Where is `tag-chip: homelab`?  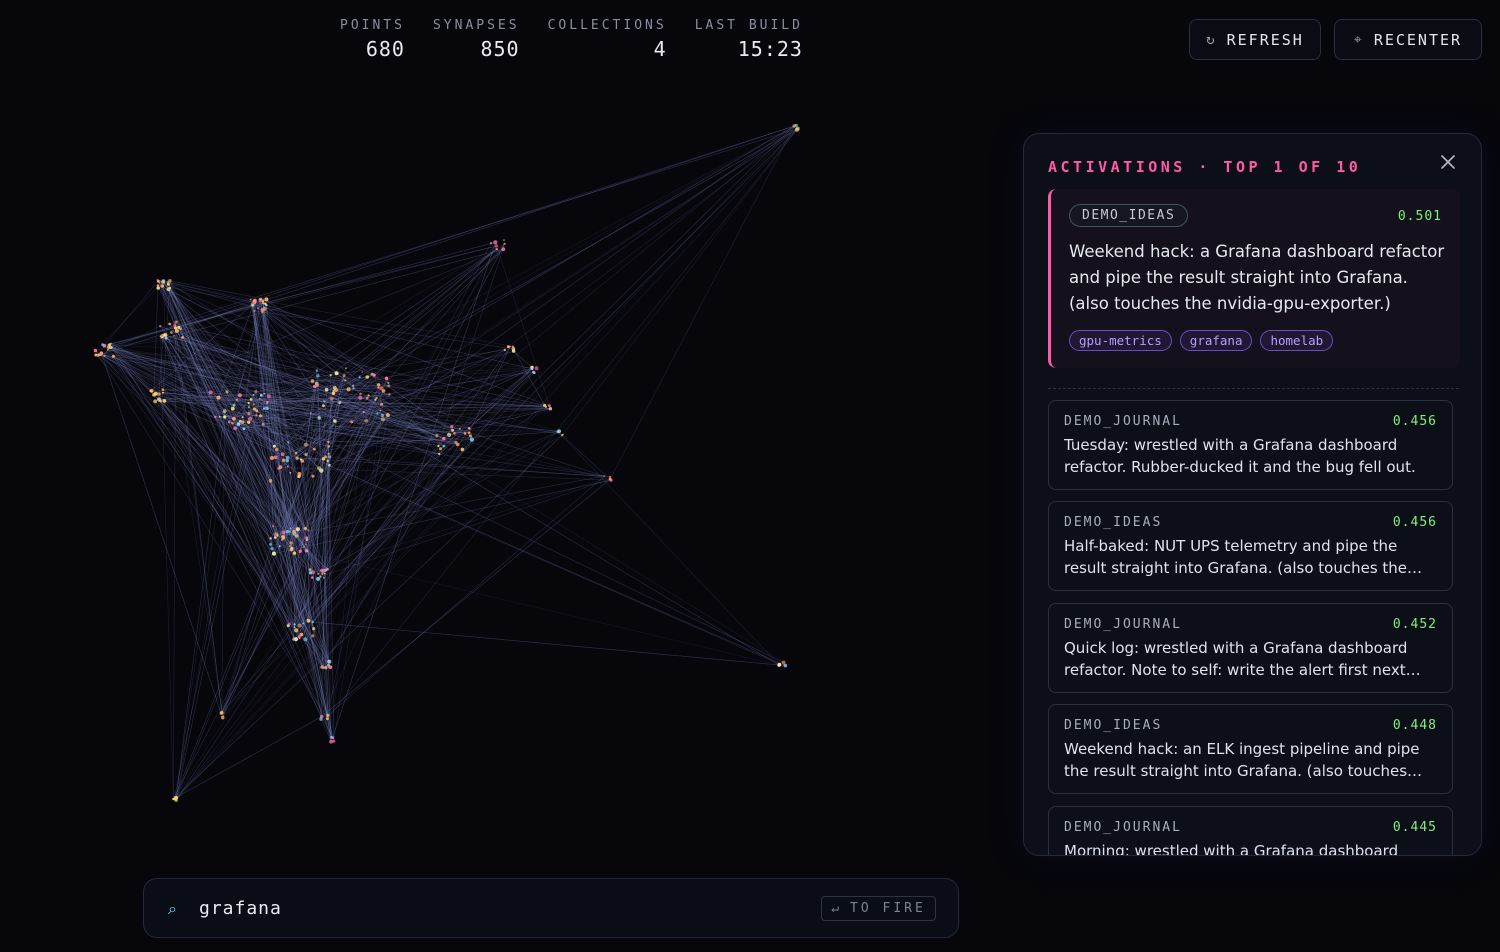
tag-chip: homelab is located at coordinates (1297, 340).